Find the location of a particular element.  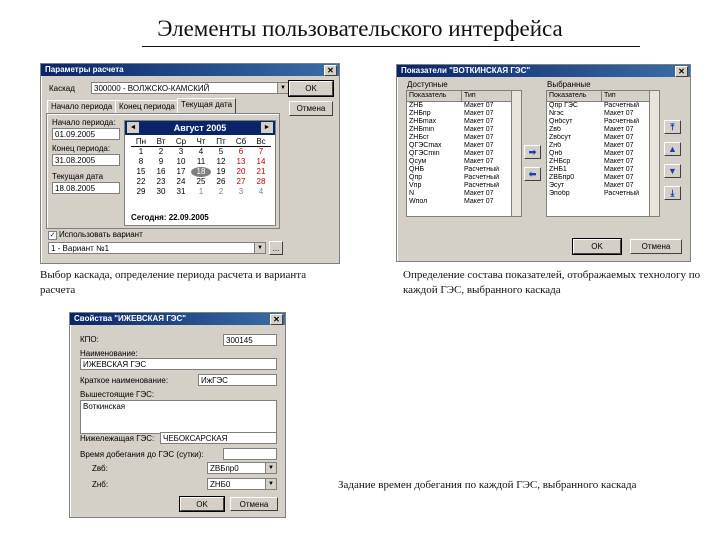

name-field: ИЖЕВСКАЯ ГЭС is located at coordinates (178, 364).